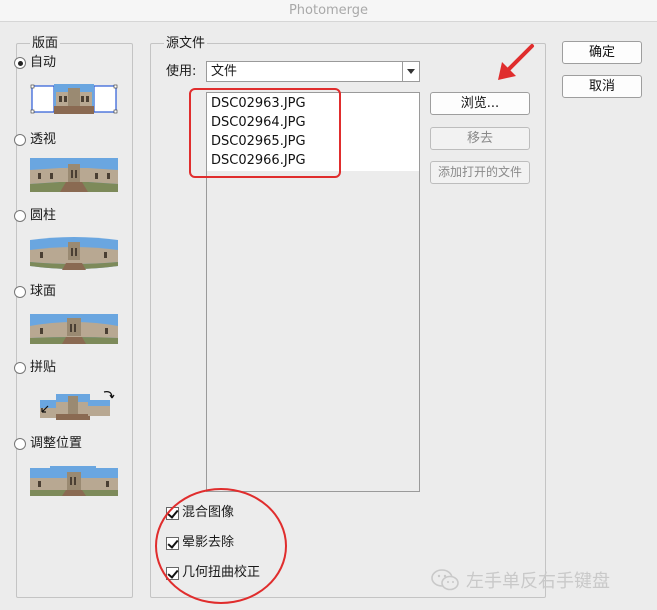 The height and width of the screenshot is (610, 657). I want to click on layout-option-label: 球面, so click(43, 291).